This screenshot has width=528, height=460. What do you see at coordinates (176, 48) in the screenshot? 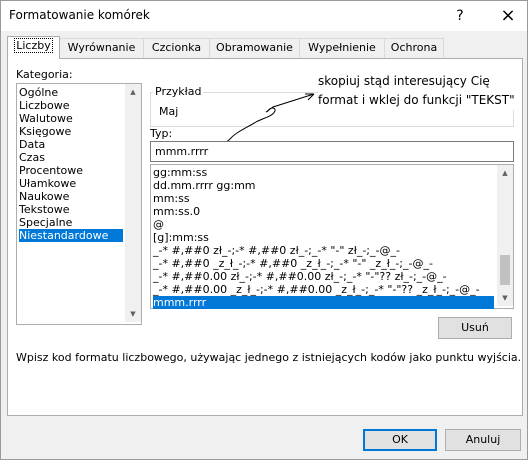
I see `tab-czcionka: Czcionka` at bounding box center [176, 48].